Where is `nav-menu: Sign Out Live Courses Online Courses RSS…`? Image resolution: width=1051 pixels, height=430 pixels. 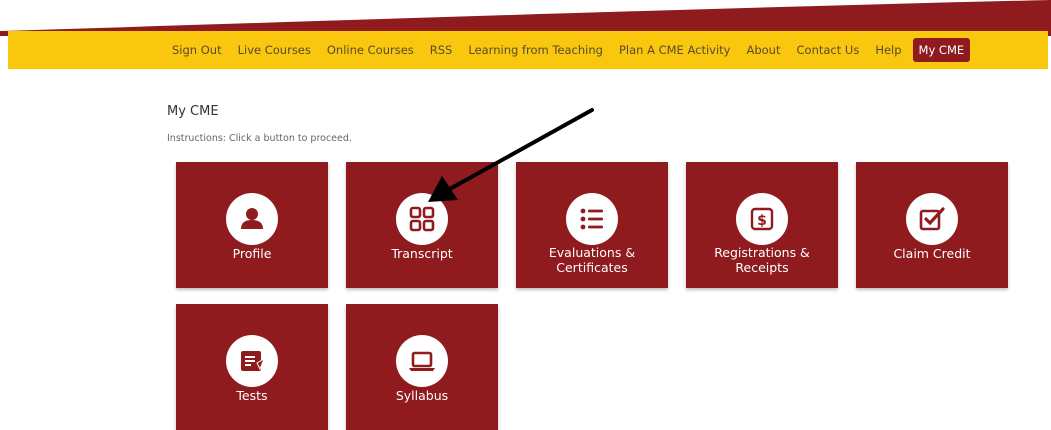 nav-menu: Sign Out Live Courses Online Courses RSS… is located at coordinates (576, 50).